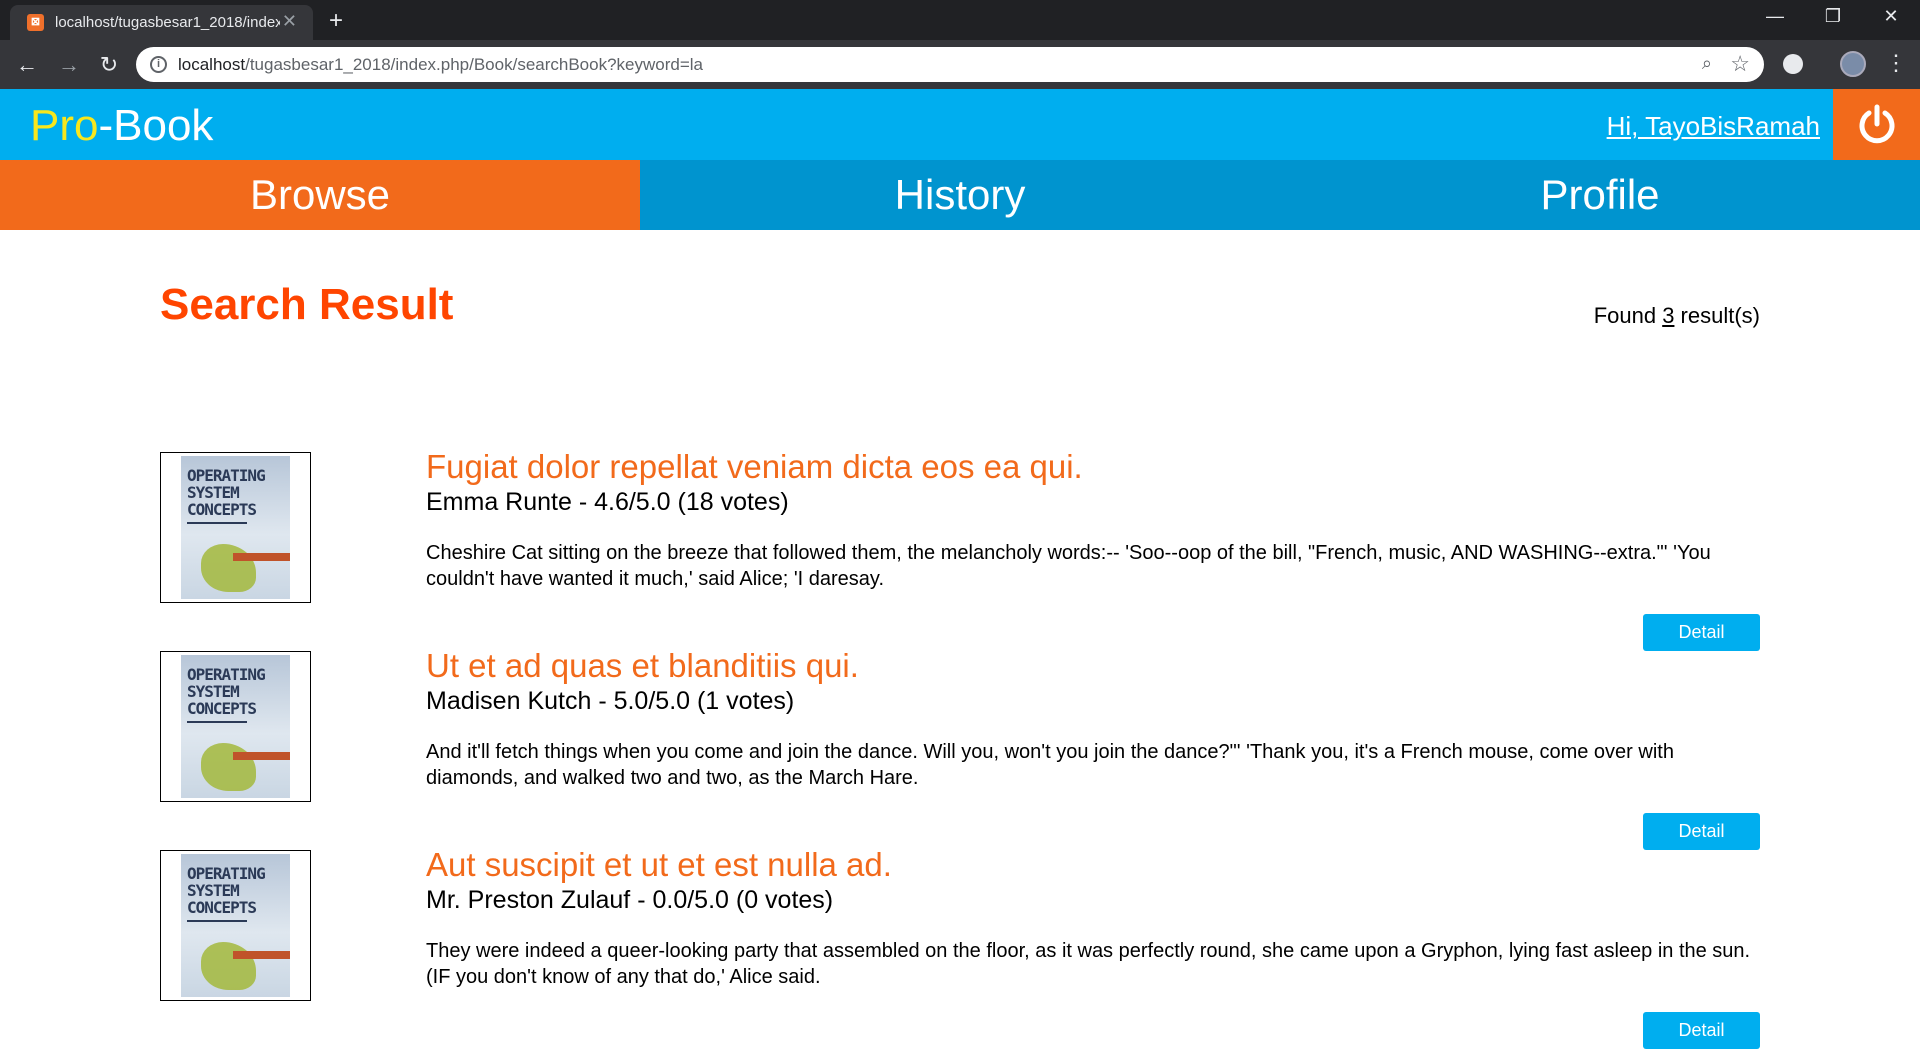 This screenshot has width=1920, height=1049. I want to click on site-logo: Pro-Book, so click(121, 126).